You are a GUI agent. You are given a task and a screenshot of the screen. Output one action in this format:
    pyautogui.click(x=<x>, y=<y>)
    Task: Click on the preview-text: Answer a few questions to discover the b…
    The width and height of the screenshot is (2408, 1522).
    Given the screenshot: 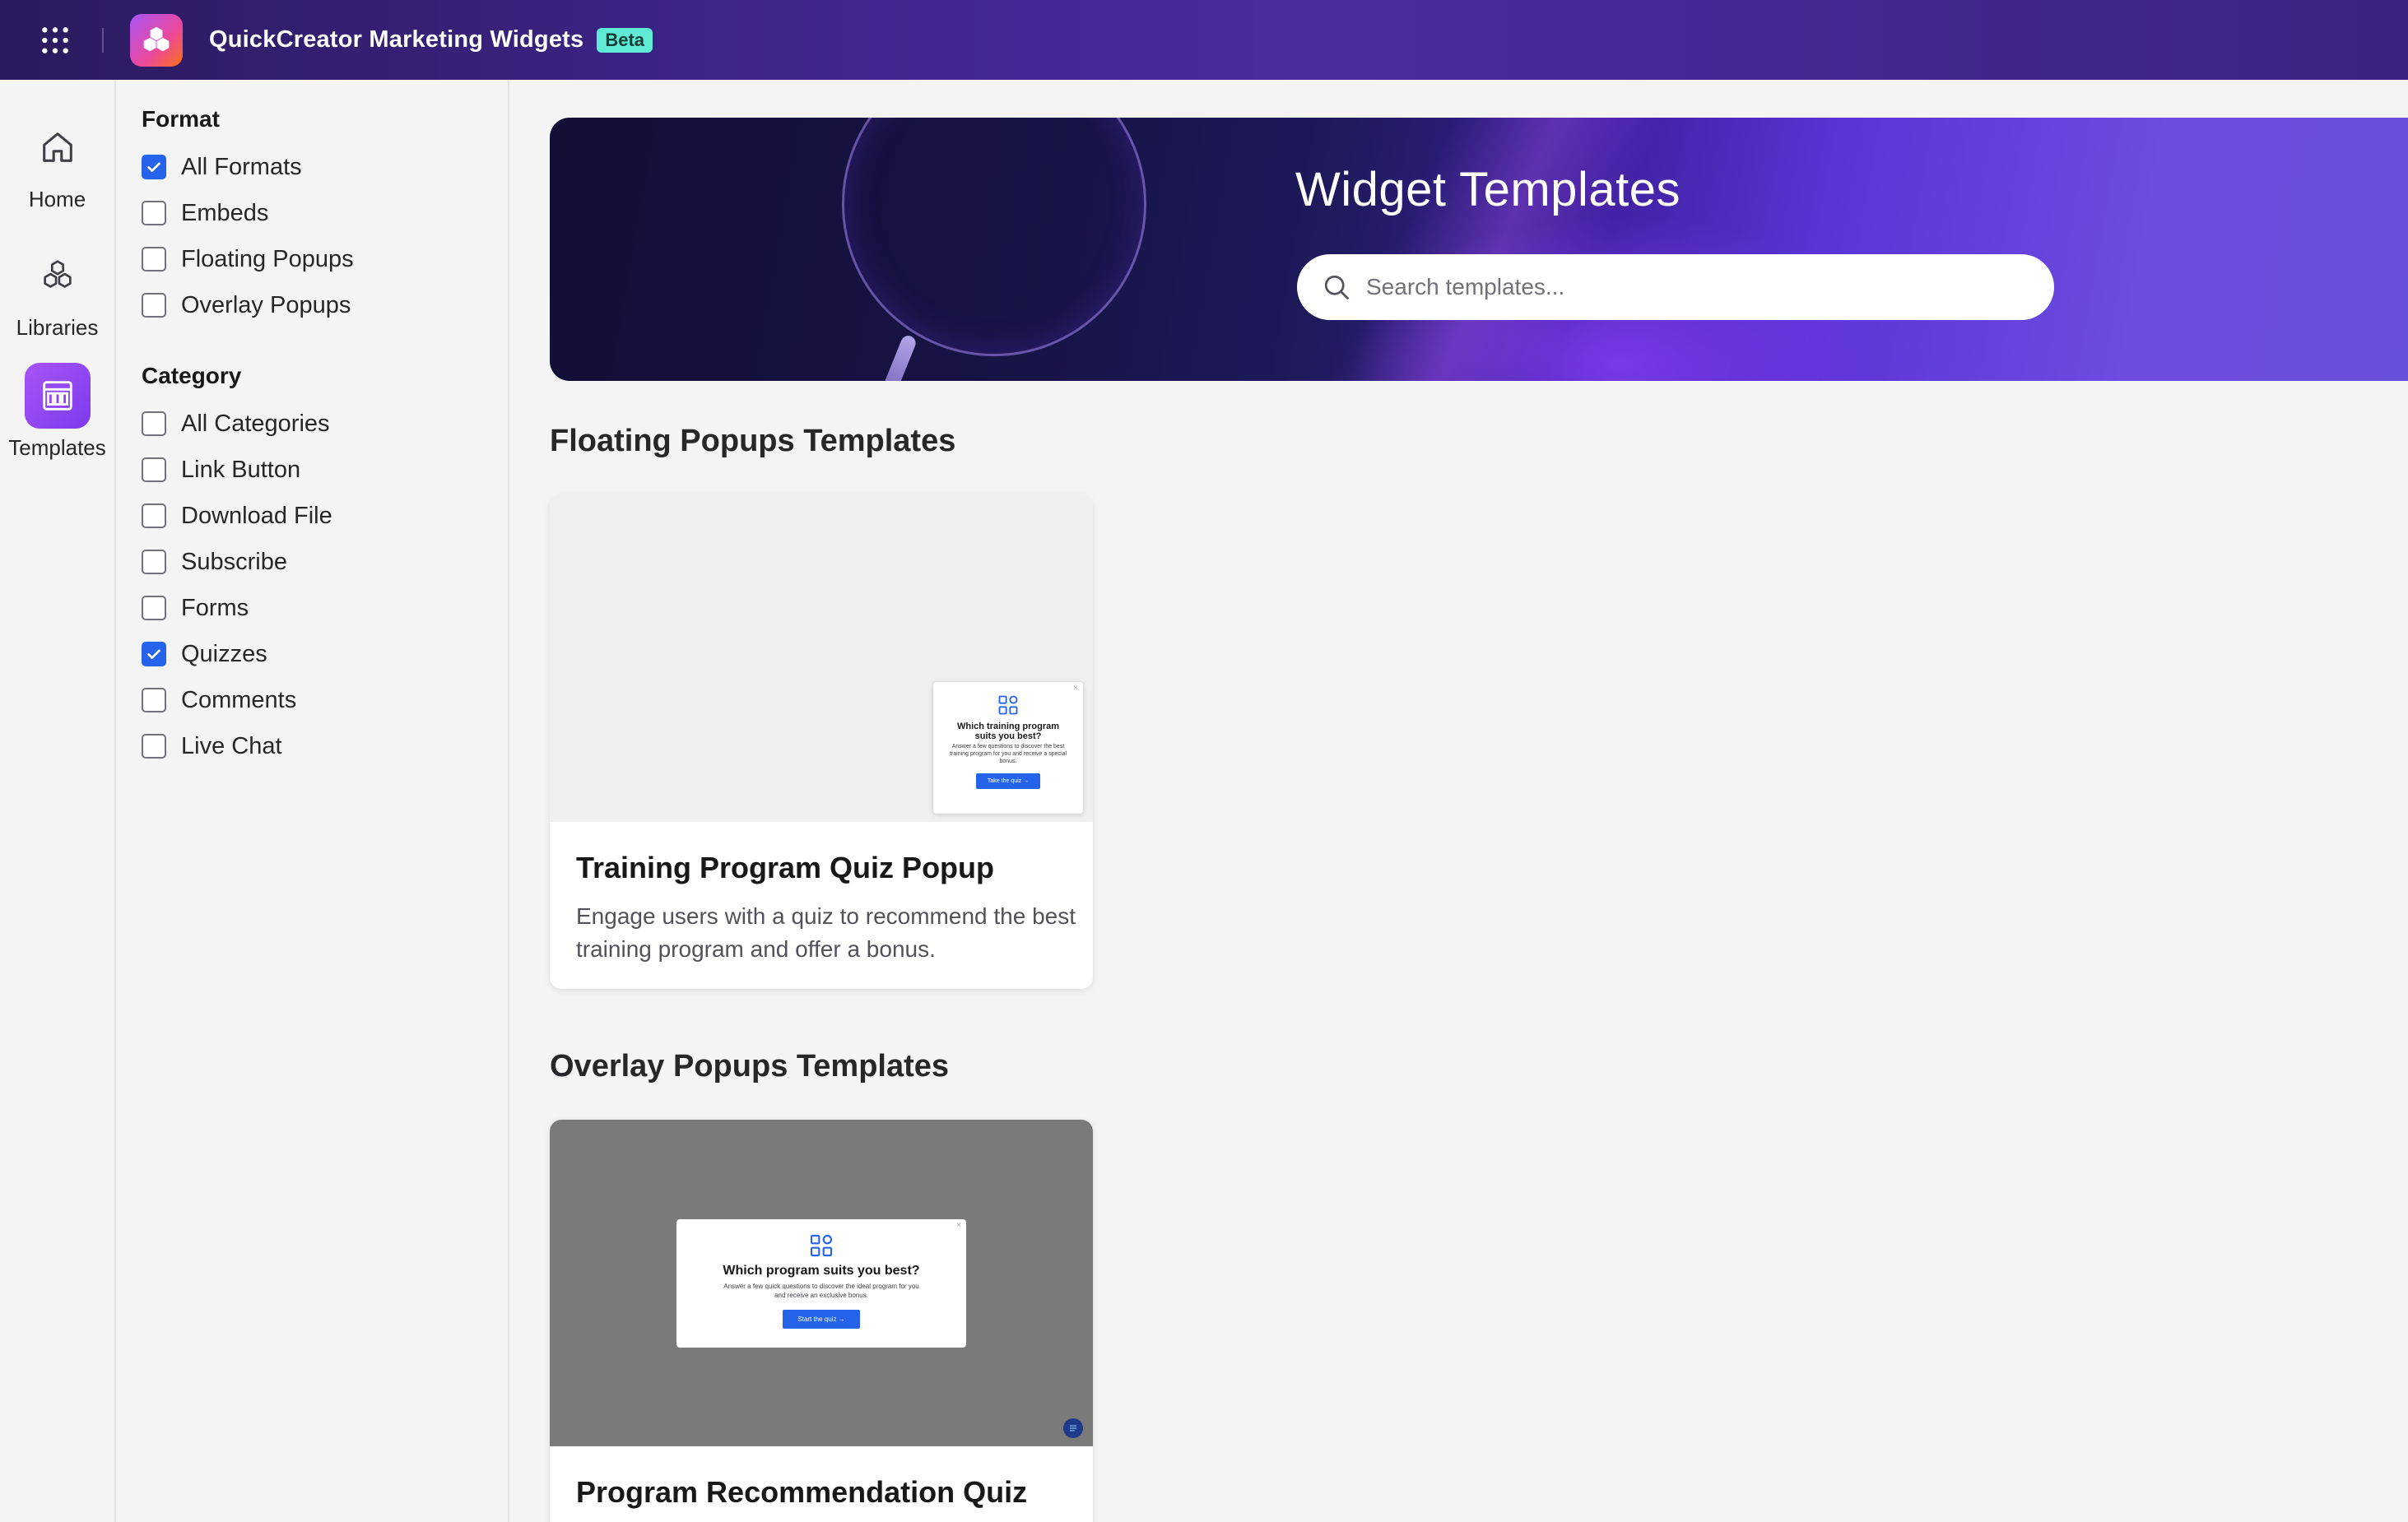 What is the action you would take?
    pyautogui.click(x=1008, y=754)
    